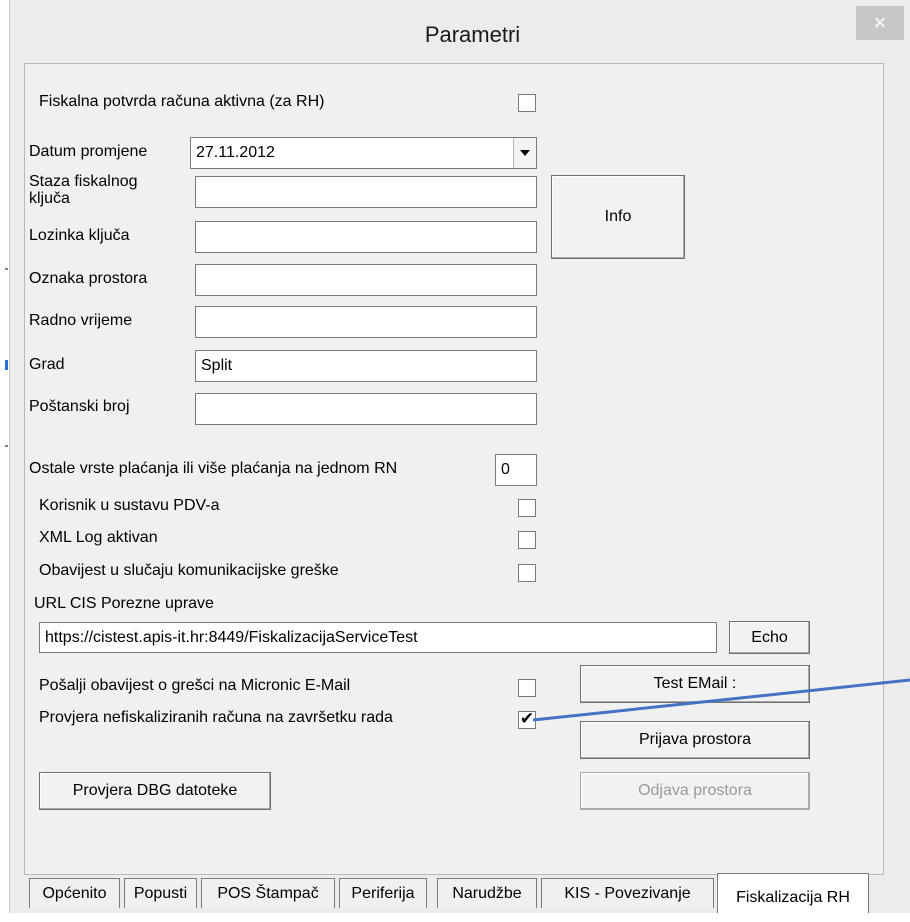  I want to click on key-password-input, so click(366, 237).